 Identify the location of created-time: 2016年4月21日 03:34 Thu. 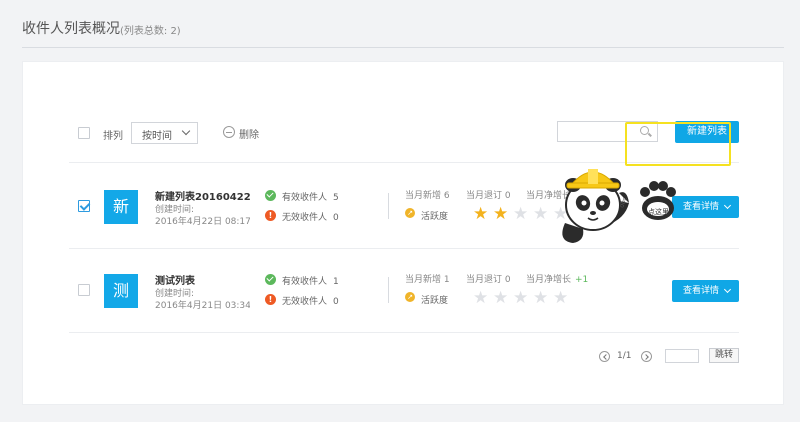
(202, 306).